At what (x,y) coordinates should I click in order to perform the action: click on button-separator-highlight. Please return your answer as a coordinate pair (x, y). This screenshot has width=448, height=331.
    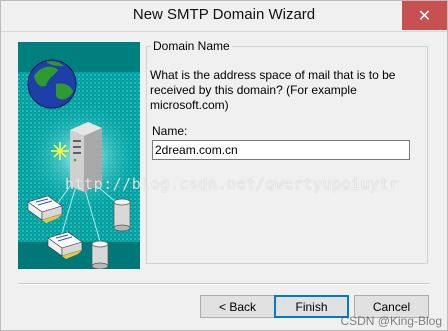
    Looking at the image, I should click on (224, 284).